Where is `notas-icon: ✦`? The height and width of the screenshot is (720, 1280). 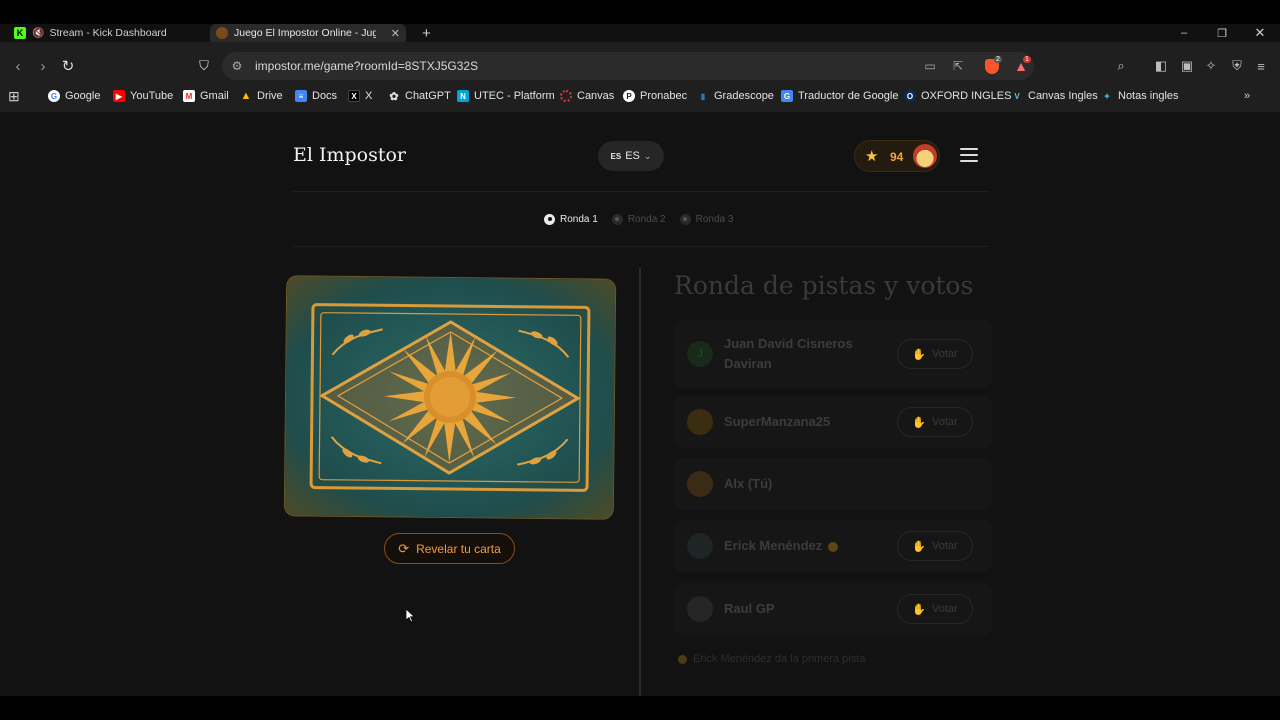
notas-icon: ✦ is located at coordinates (1107, 96).